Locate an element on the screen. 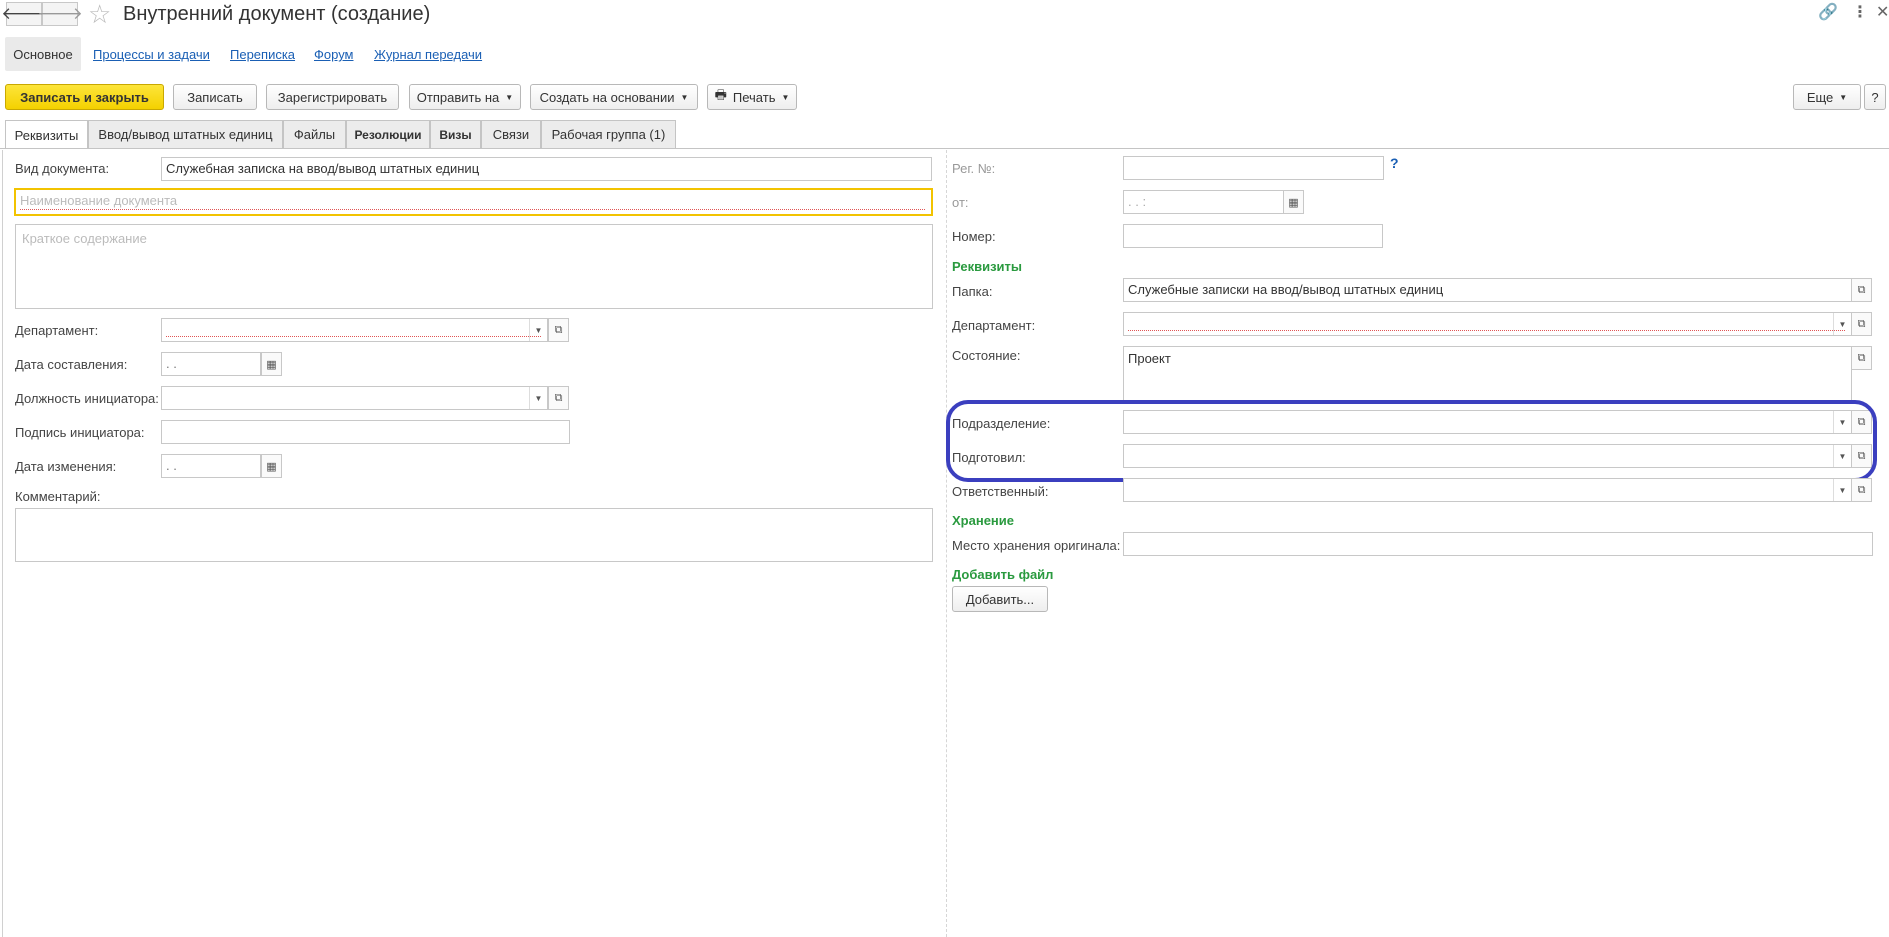 This screenshot has width=1889, height=937. initiator-position-field: ▼ is located at coordinates (354, 398).